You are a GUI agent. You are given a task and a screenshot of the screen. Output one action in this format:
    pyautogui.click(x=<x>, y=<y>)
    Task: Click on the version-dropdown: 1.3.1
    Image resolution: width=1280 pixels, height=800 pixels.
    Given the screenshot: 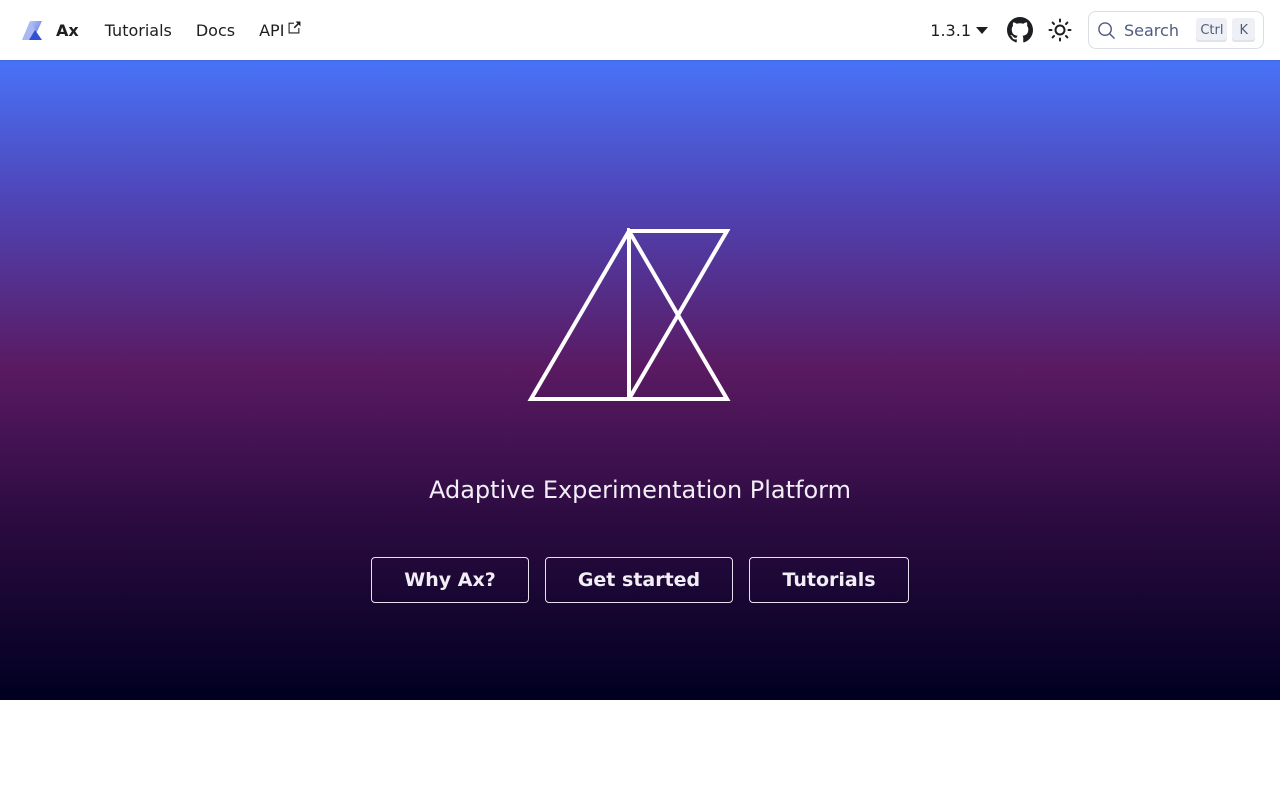 What is the action you would take?
    pyautogui.click(x=959, y=30)
    